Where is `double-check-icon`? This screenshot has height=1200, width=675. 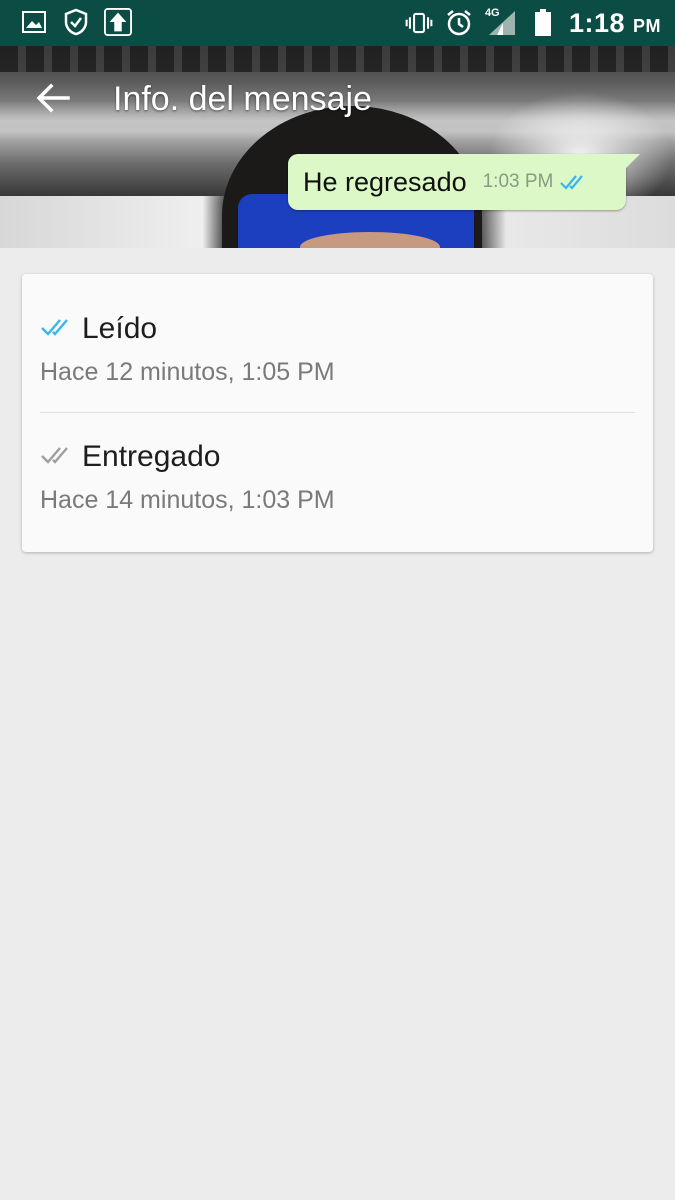 double-check-icon is located at coordinates (574, 182).